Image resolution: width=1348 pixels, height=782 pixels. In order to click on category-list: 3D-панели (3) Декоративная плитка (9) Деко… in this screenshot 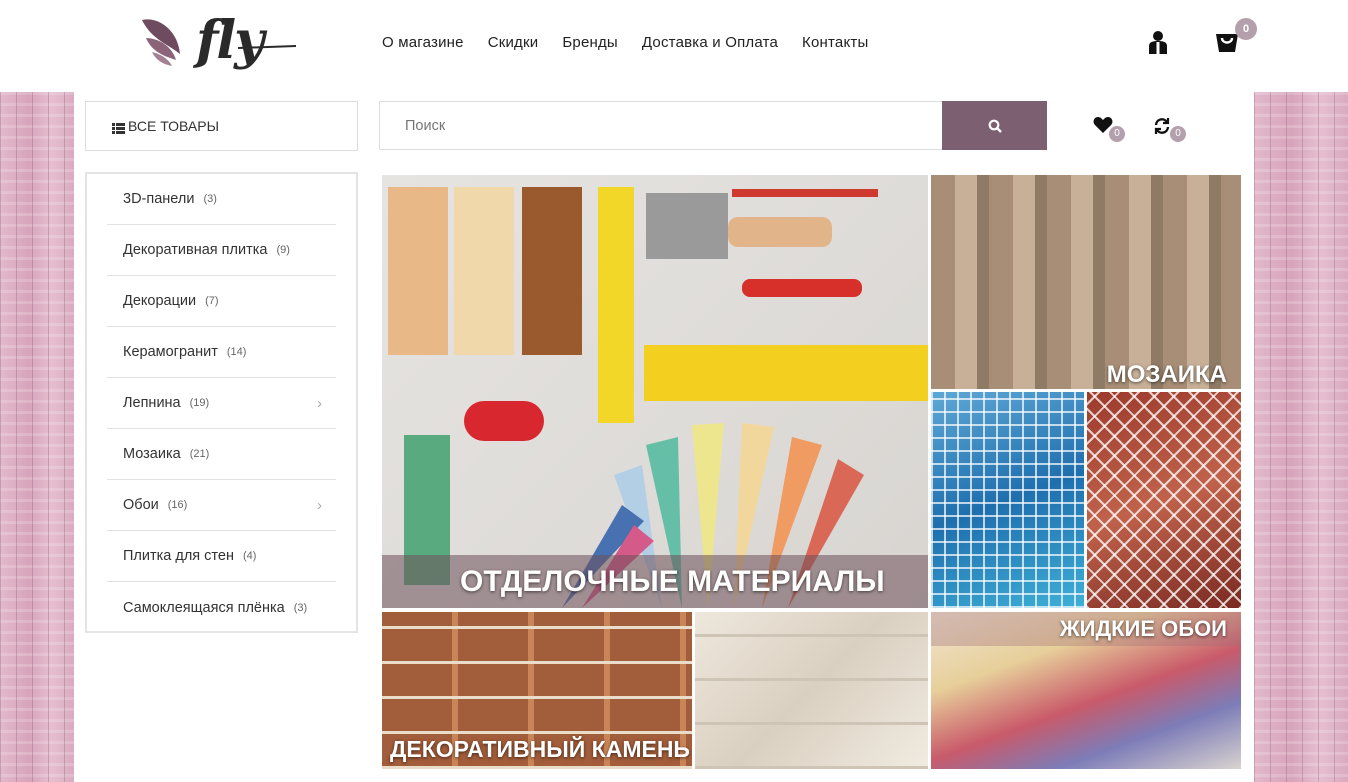, I will do `click(221, 402)`.